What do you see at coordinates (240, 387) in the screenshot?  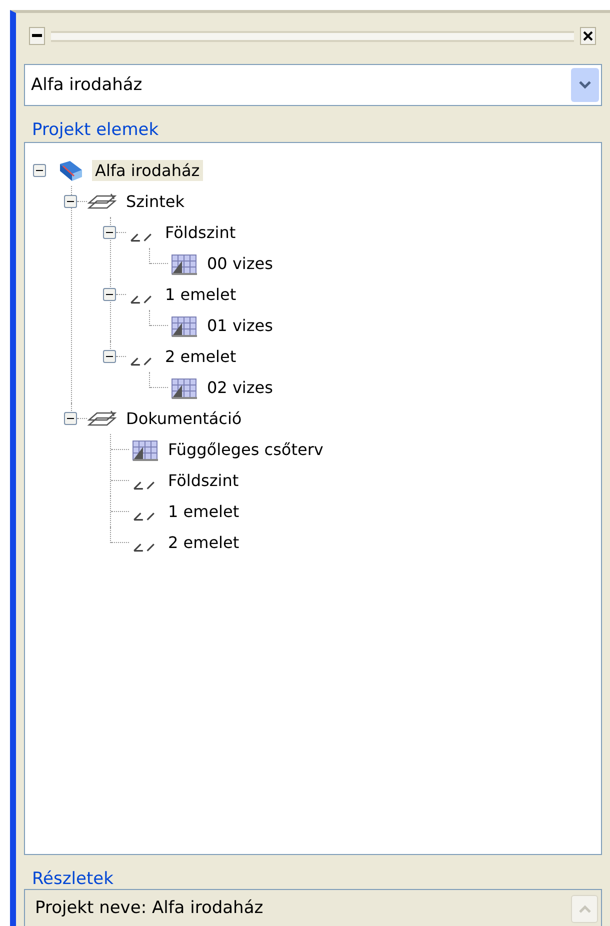 I see `tree-item: 02 vizes` at bounding box center [240, 387].